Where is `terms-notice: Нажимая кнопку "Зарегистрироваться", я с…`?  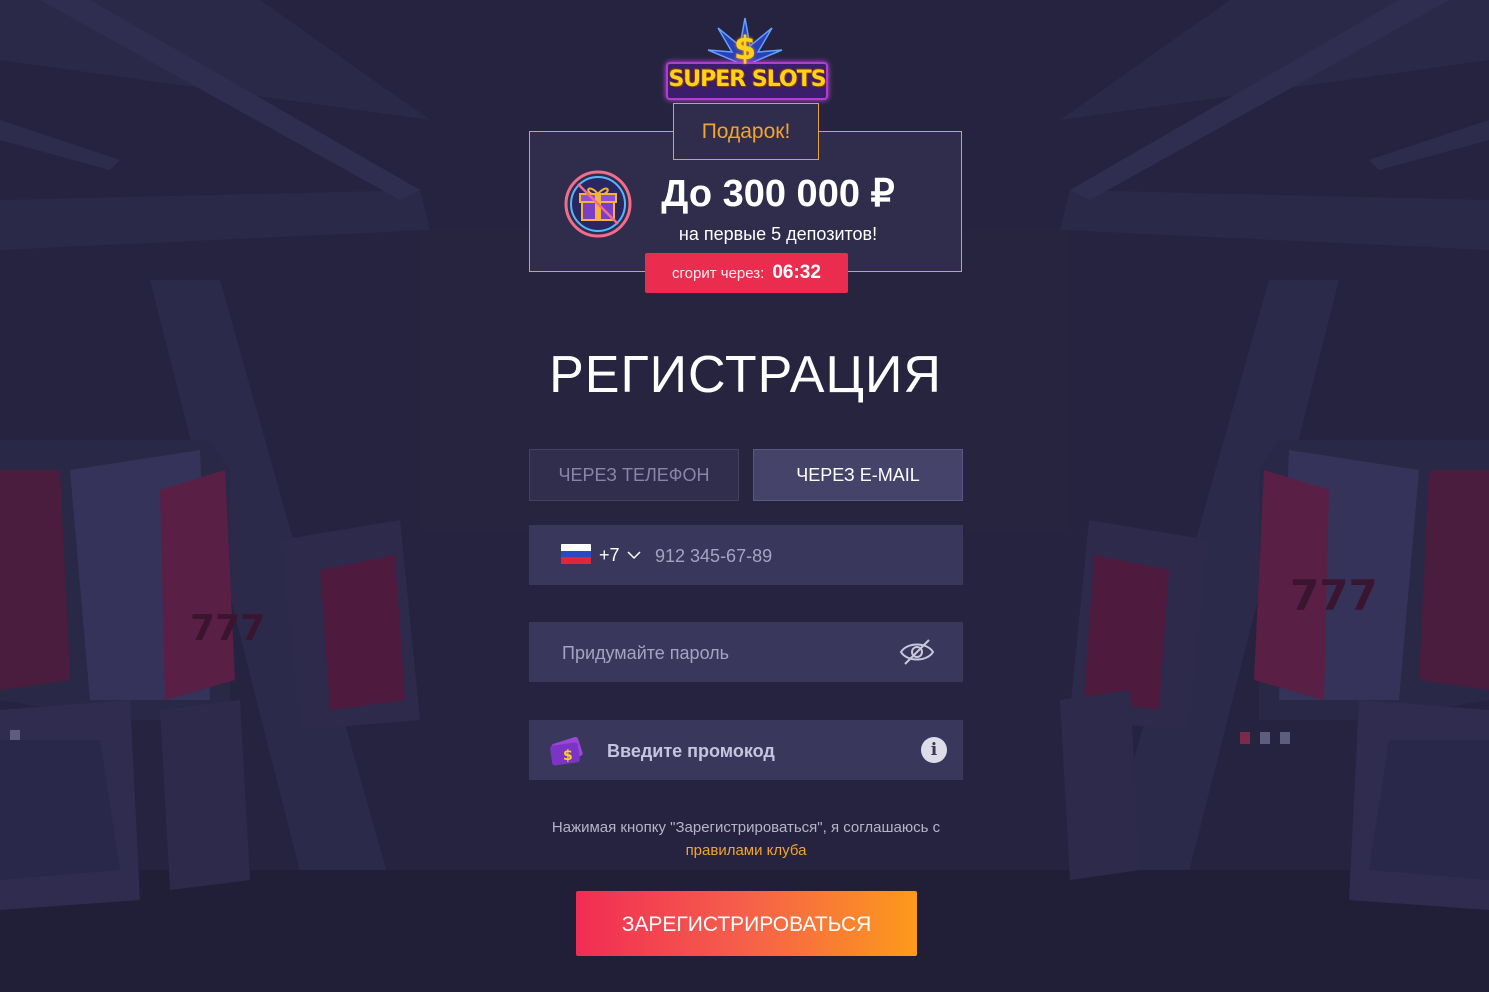 terms-notice: Нажимая кнопку "Зарегистрироваться", я с… is located at coordinates (746, 839).